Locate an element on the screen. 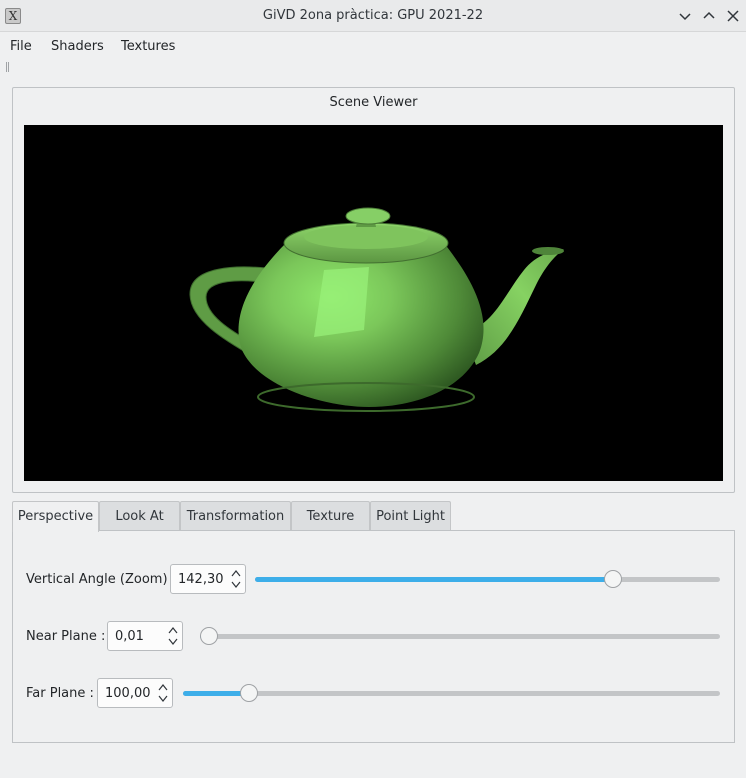 The width and height of the screenshot is (746, 778). maximize-icon is located at coordinates (709, 16).